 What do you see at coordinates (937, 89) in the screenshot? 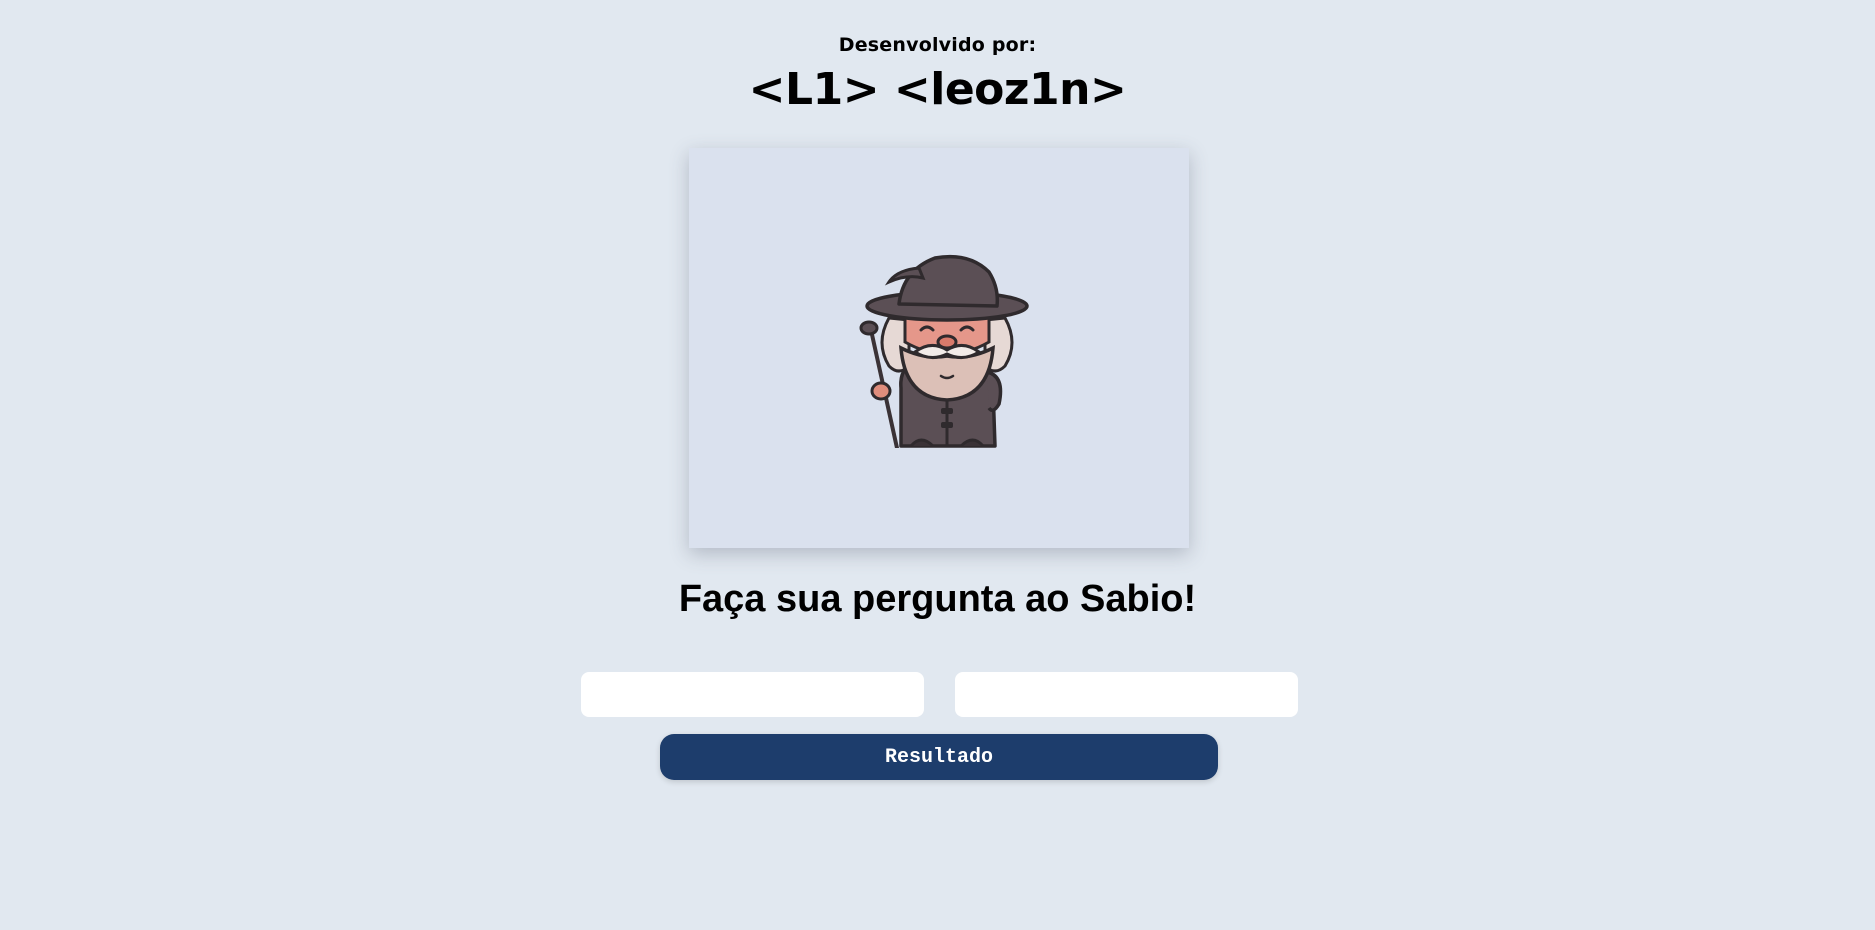
I see `credit-name: <L1> <leoz1n>` at bounding box center [937, 89].